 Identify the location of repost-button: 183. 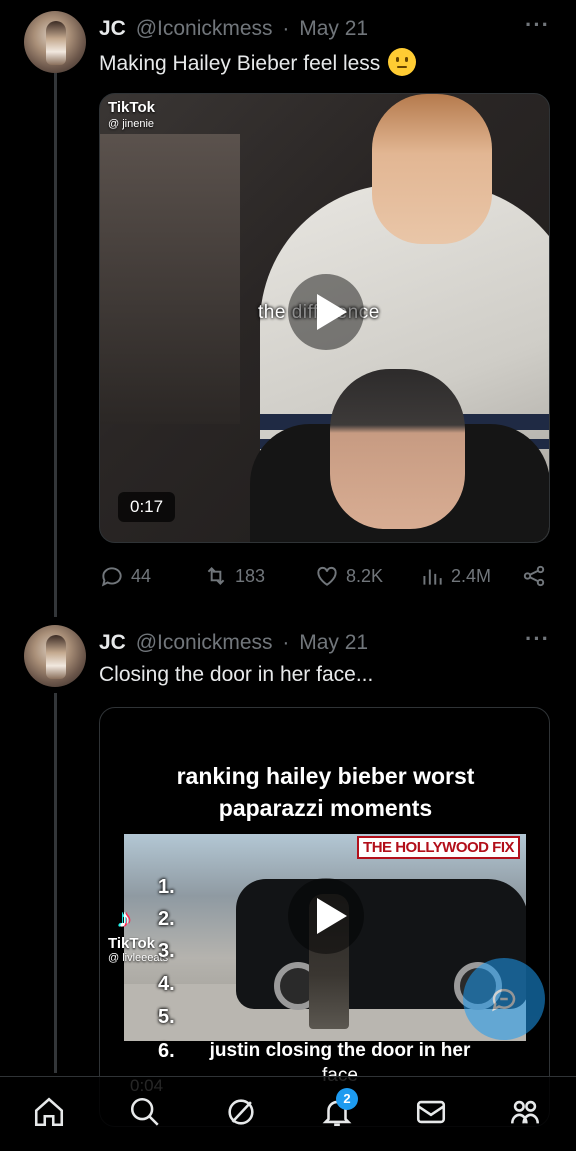
(234, 576).